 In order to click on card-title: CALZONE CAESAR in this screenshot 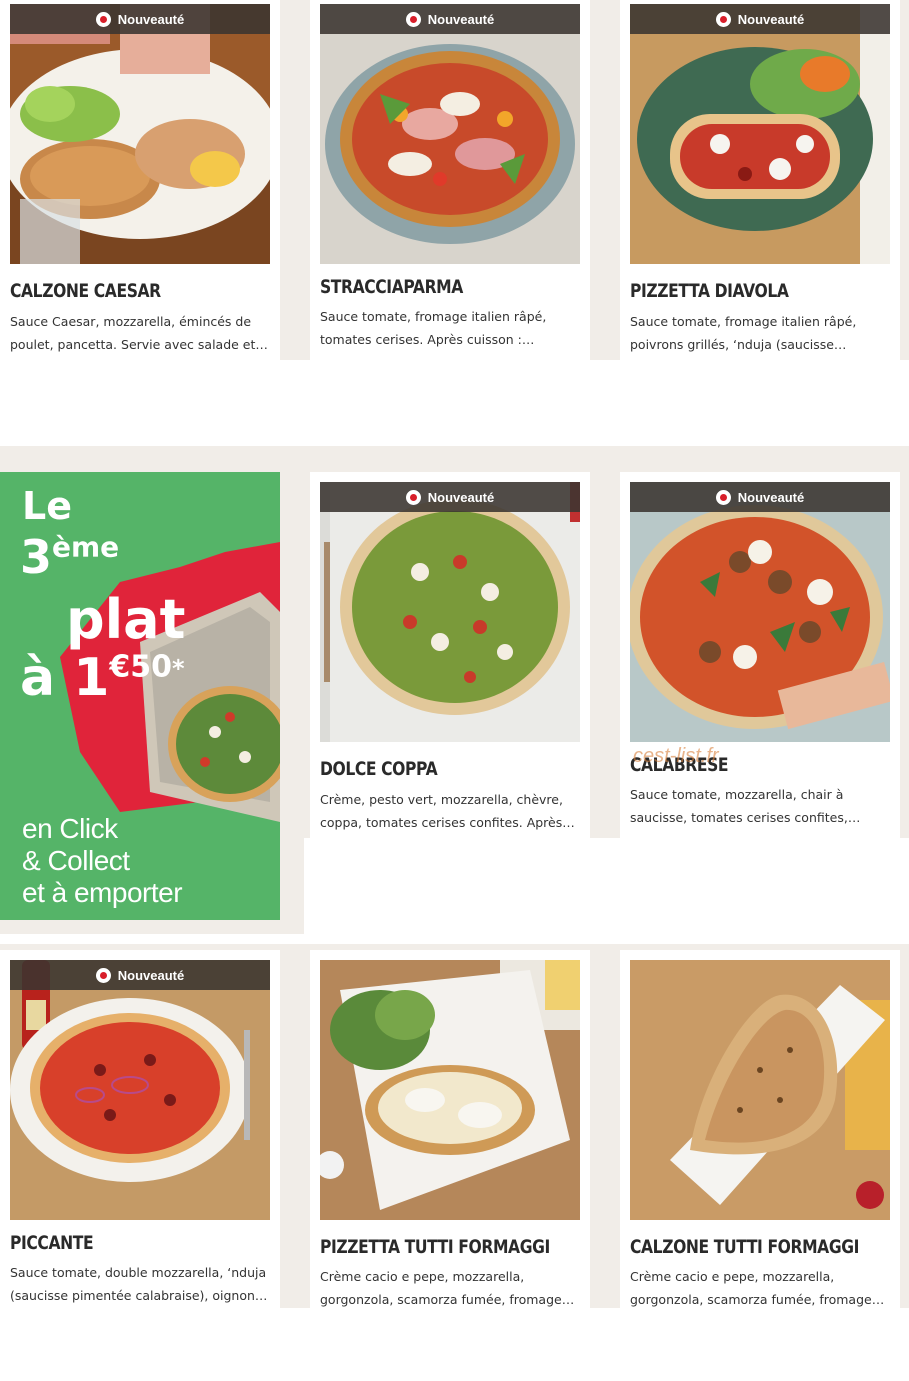, I will do `click(85, 291)`.